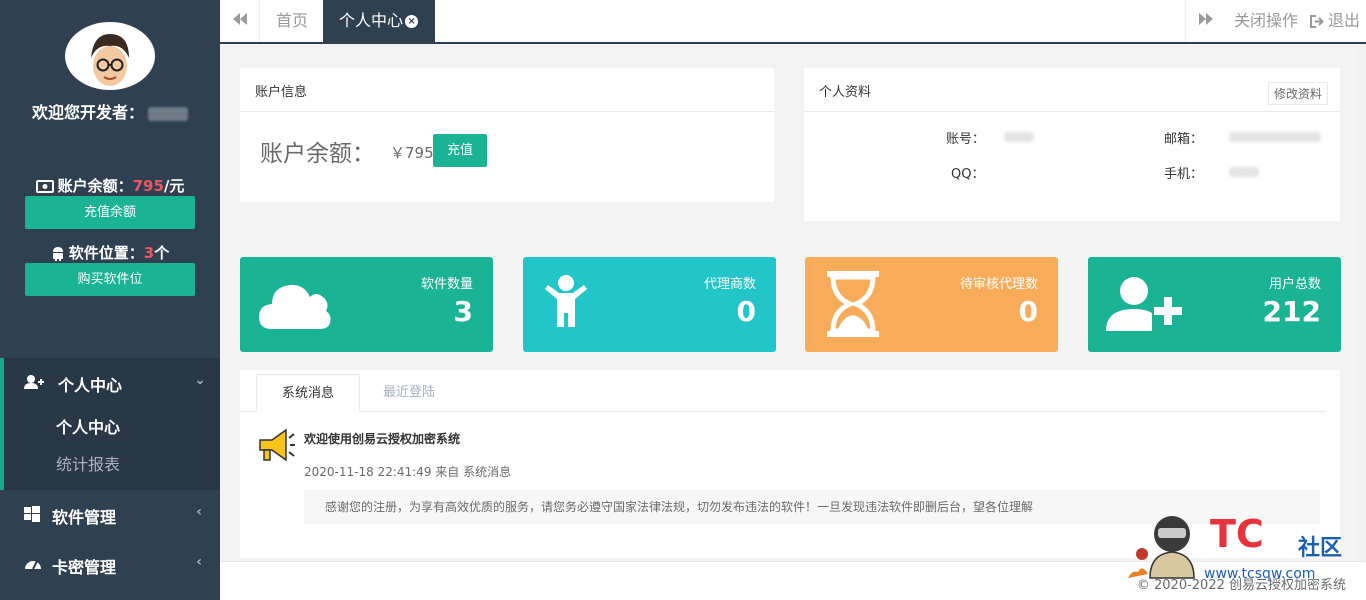 The height and width of the screenshot is (600, 1366). Describe the element at coordinates (1184, 174) in the screenshot. I see `phone-field-label: 手机：` at that location.